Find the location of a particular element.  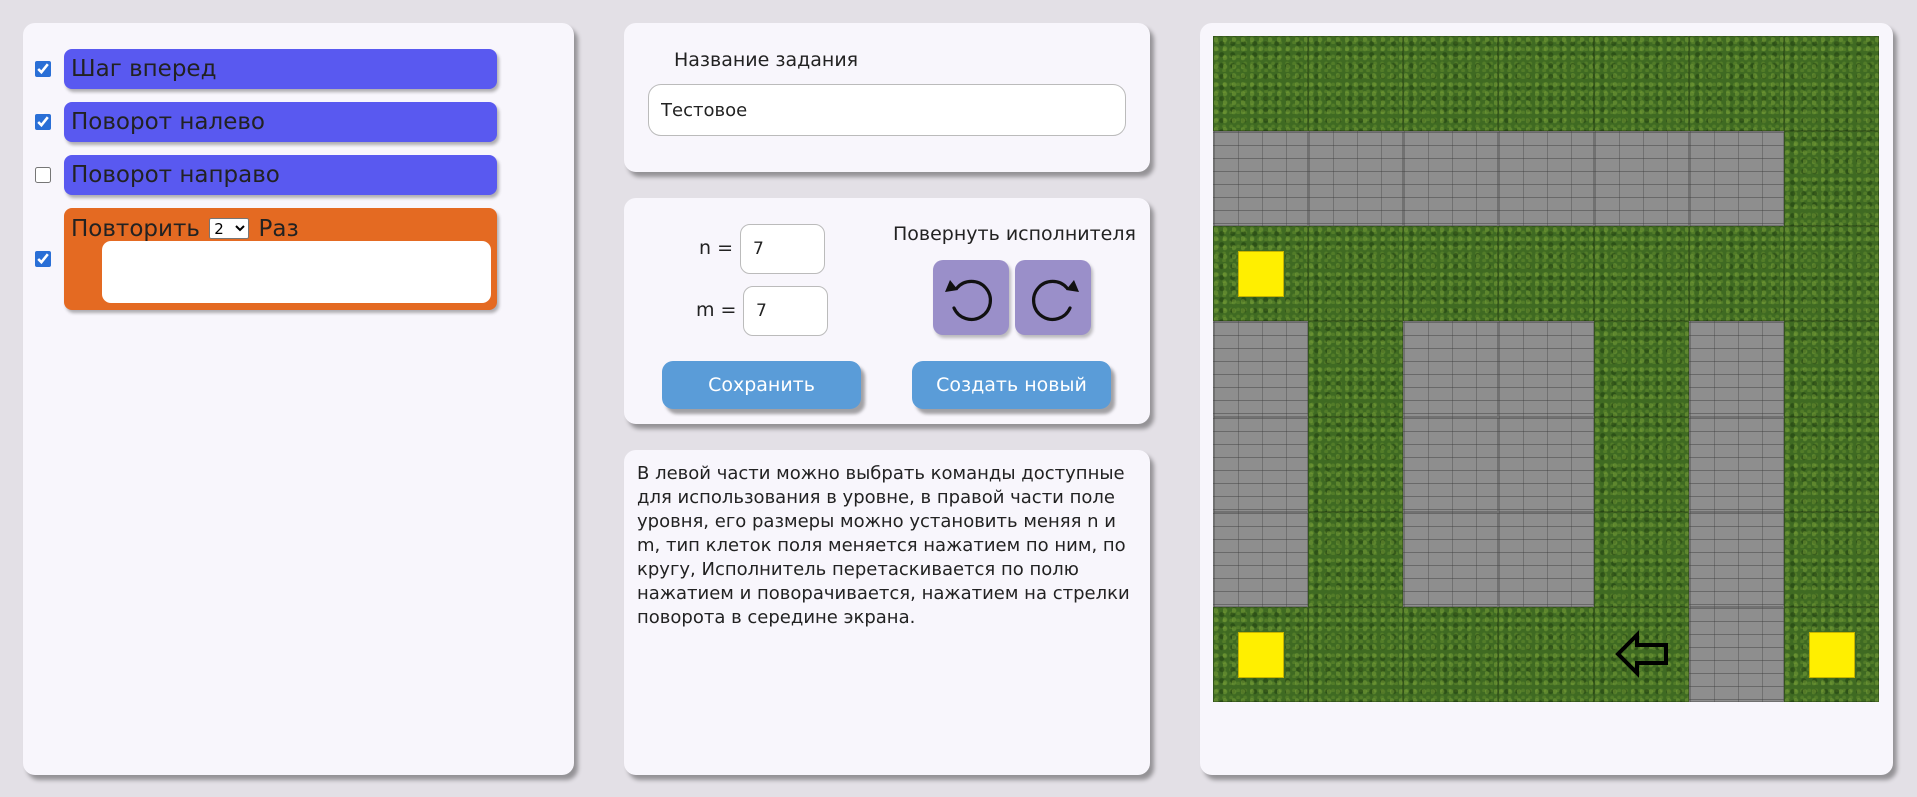

task-name-panel: Название задания is located at coordinates (887, 97).